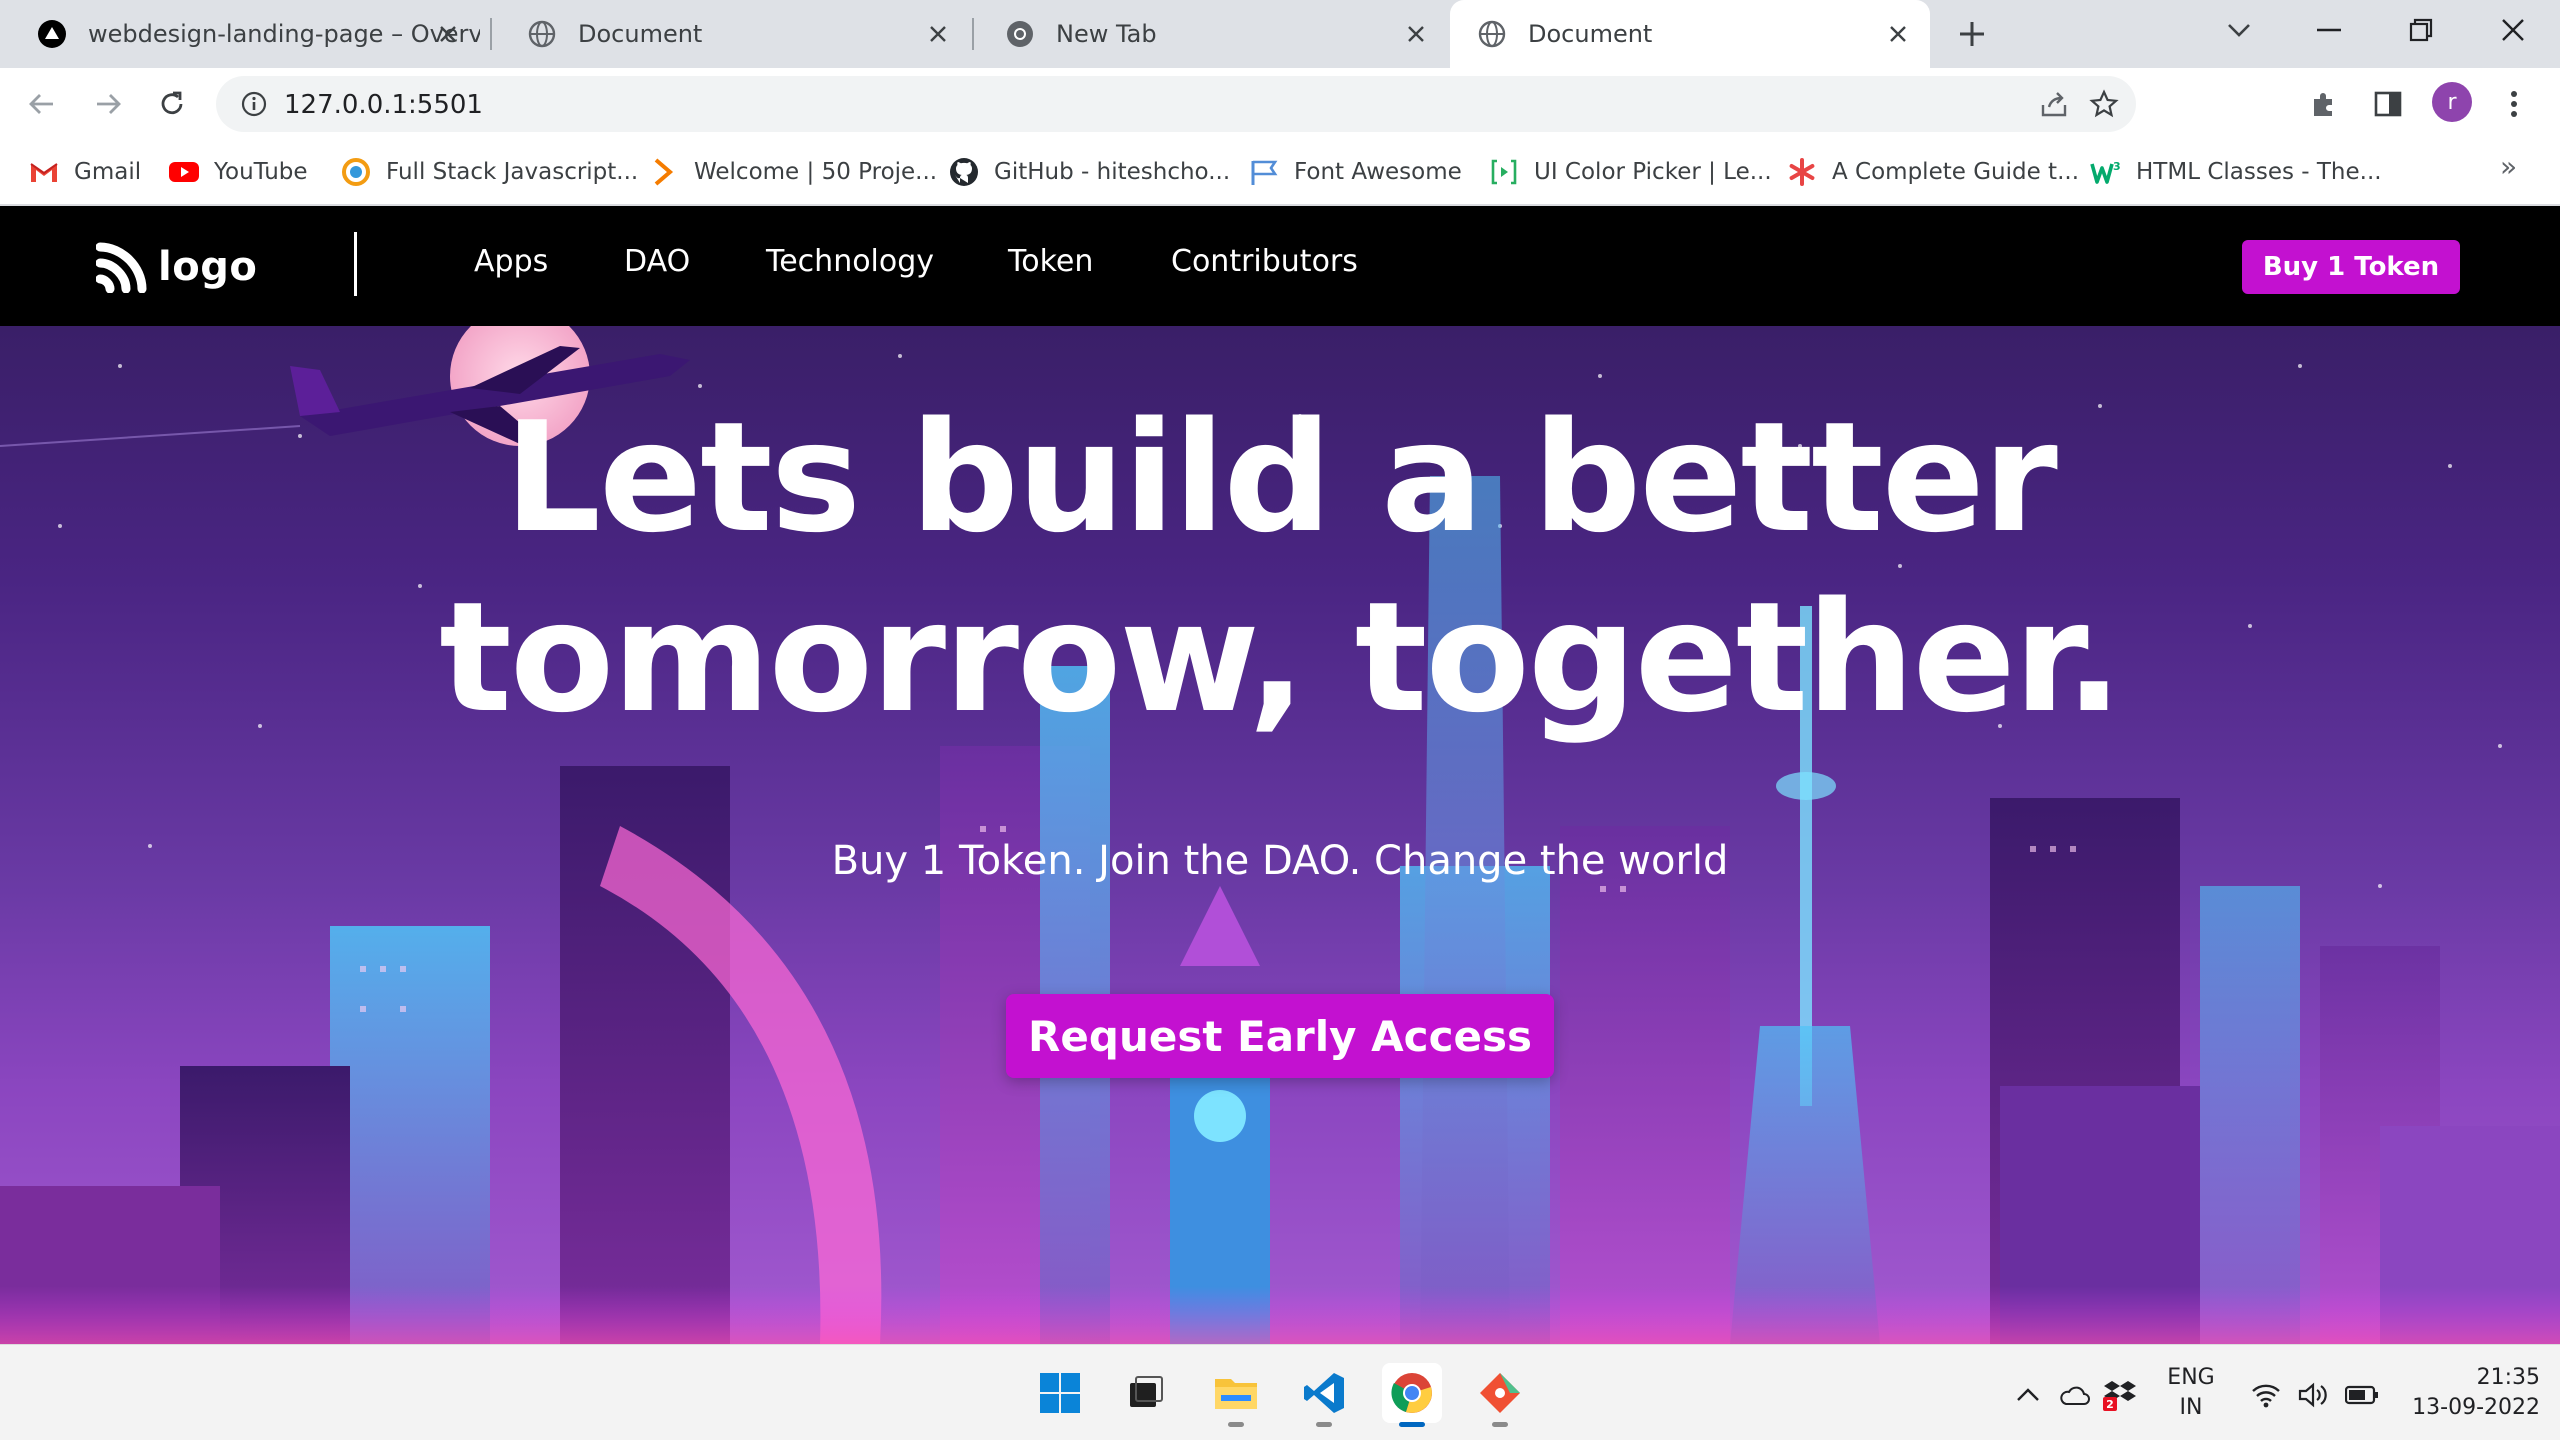 The image size is (2560, 1440). Describe the element at coordinates (108, 104) in the screenshot. I see `forward-icon` at that location.